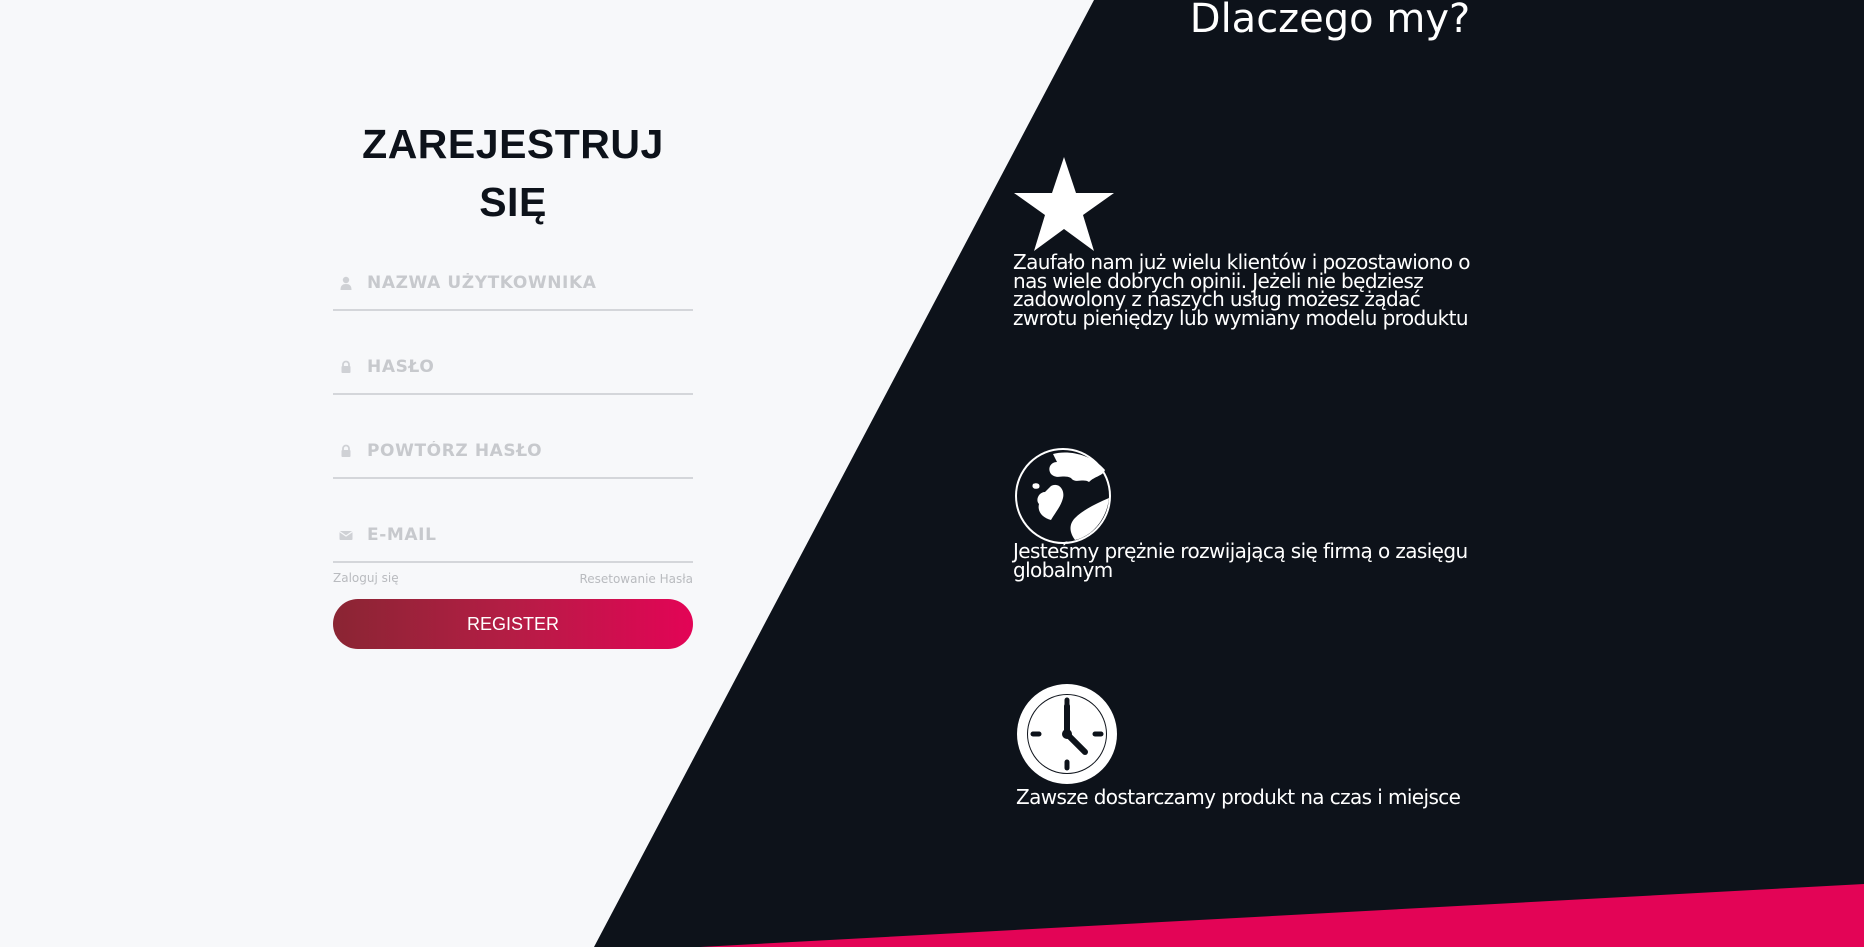  Describe the element at coordinates (522, 367) in the screenshot. I see `password-input` at that location.